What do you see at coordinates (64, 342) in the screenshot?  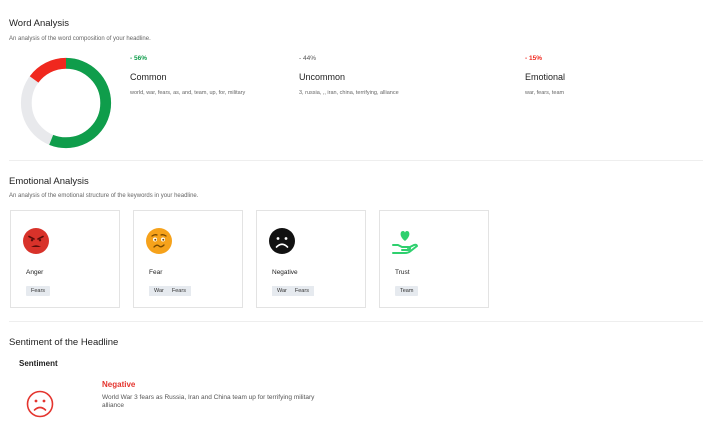 I see `sentiment-section-title: Sentiment of the Headline` at bounding box center [64, 342].